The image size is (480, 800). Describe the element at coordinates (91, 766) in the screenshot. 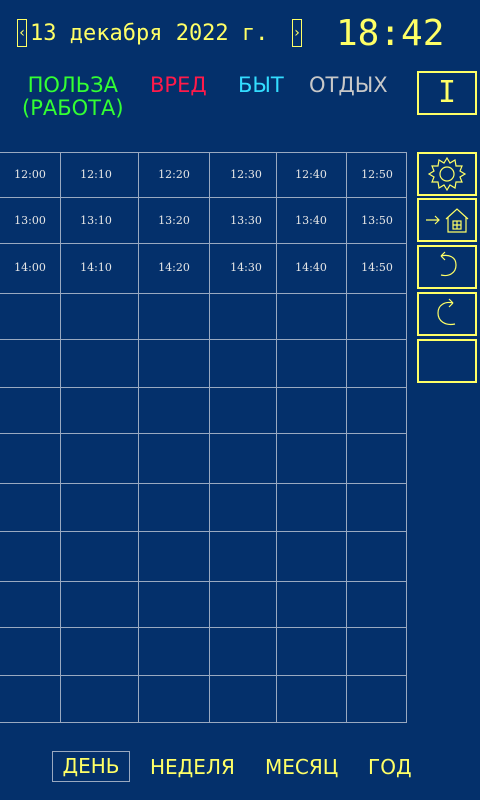

I see `tab-day: ДЕНЬ` at that location.